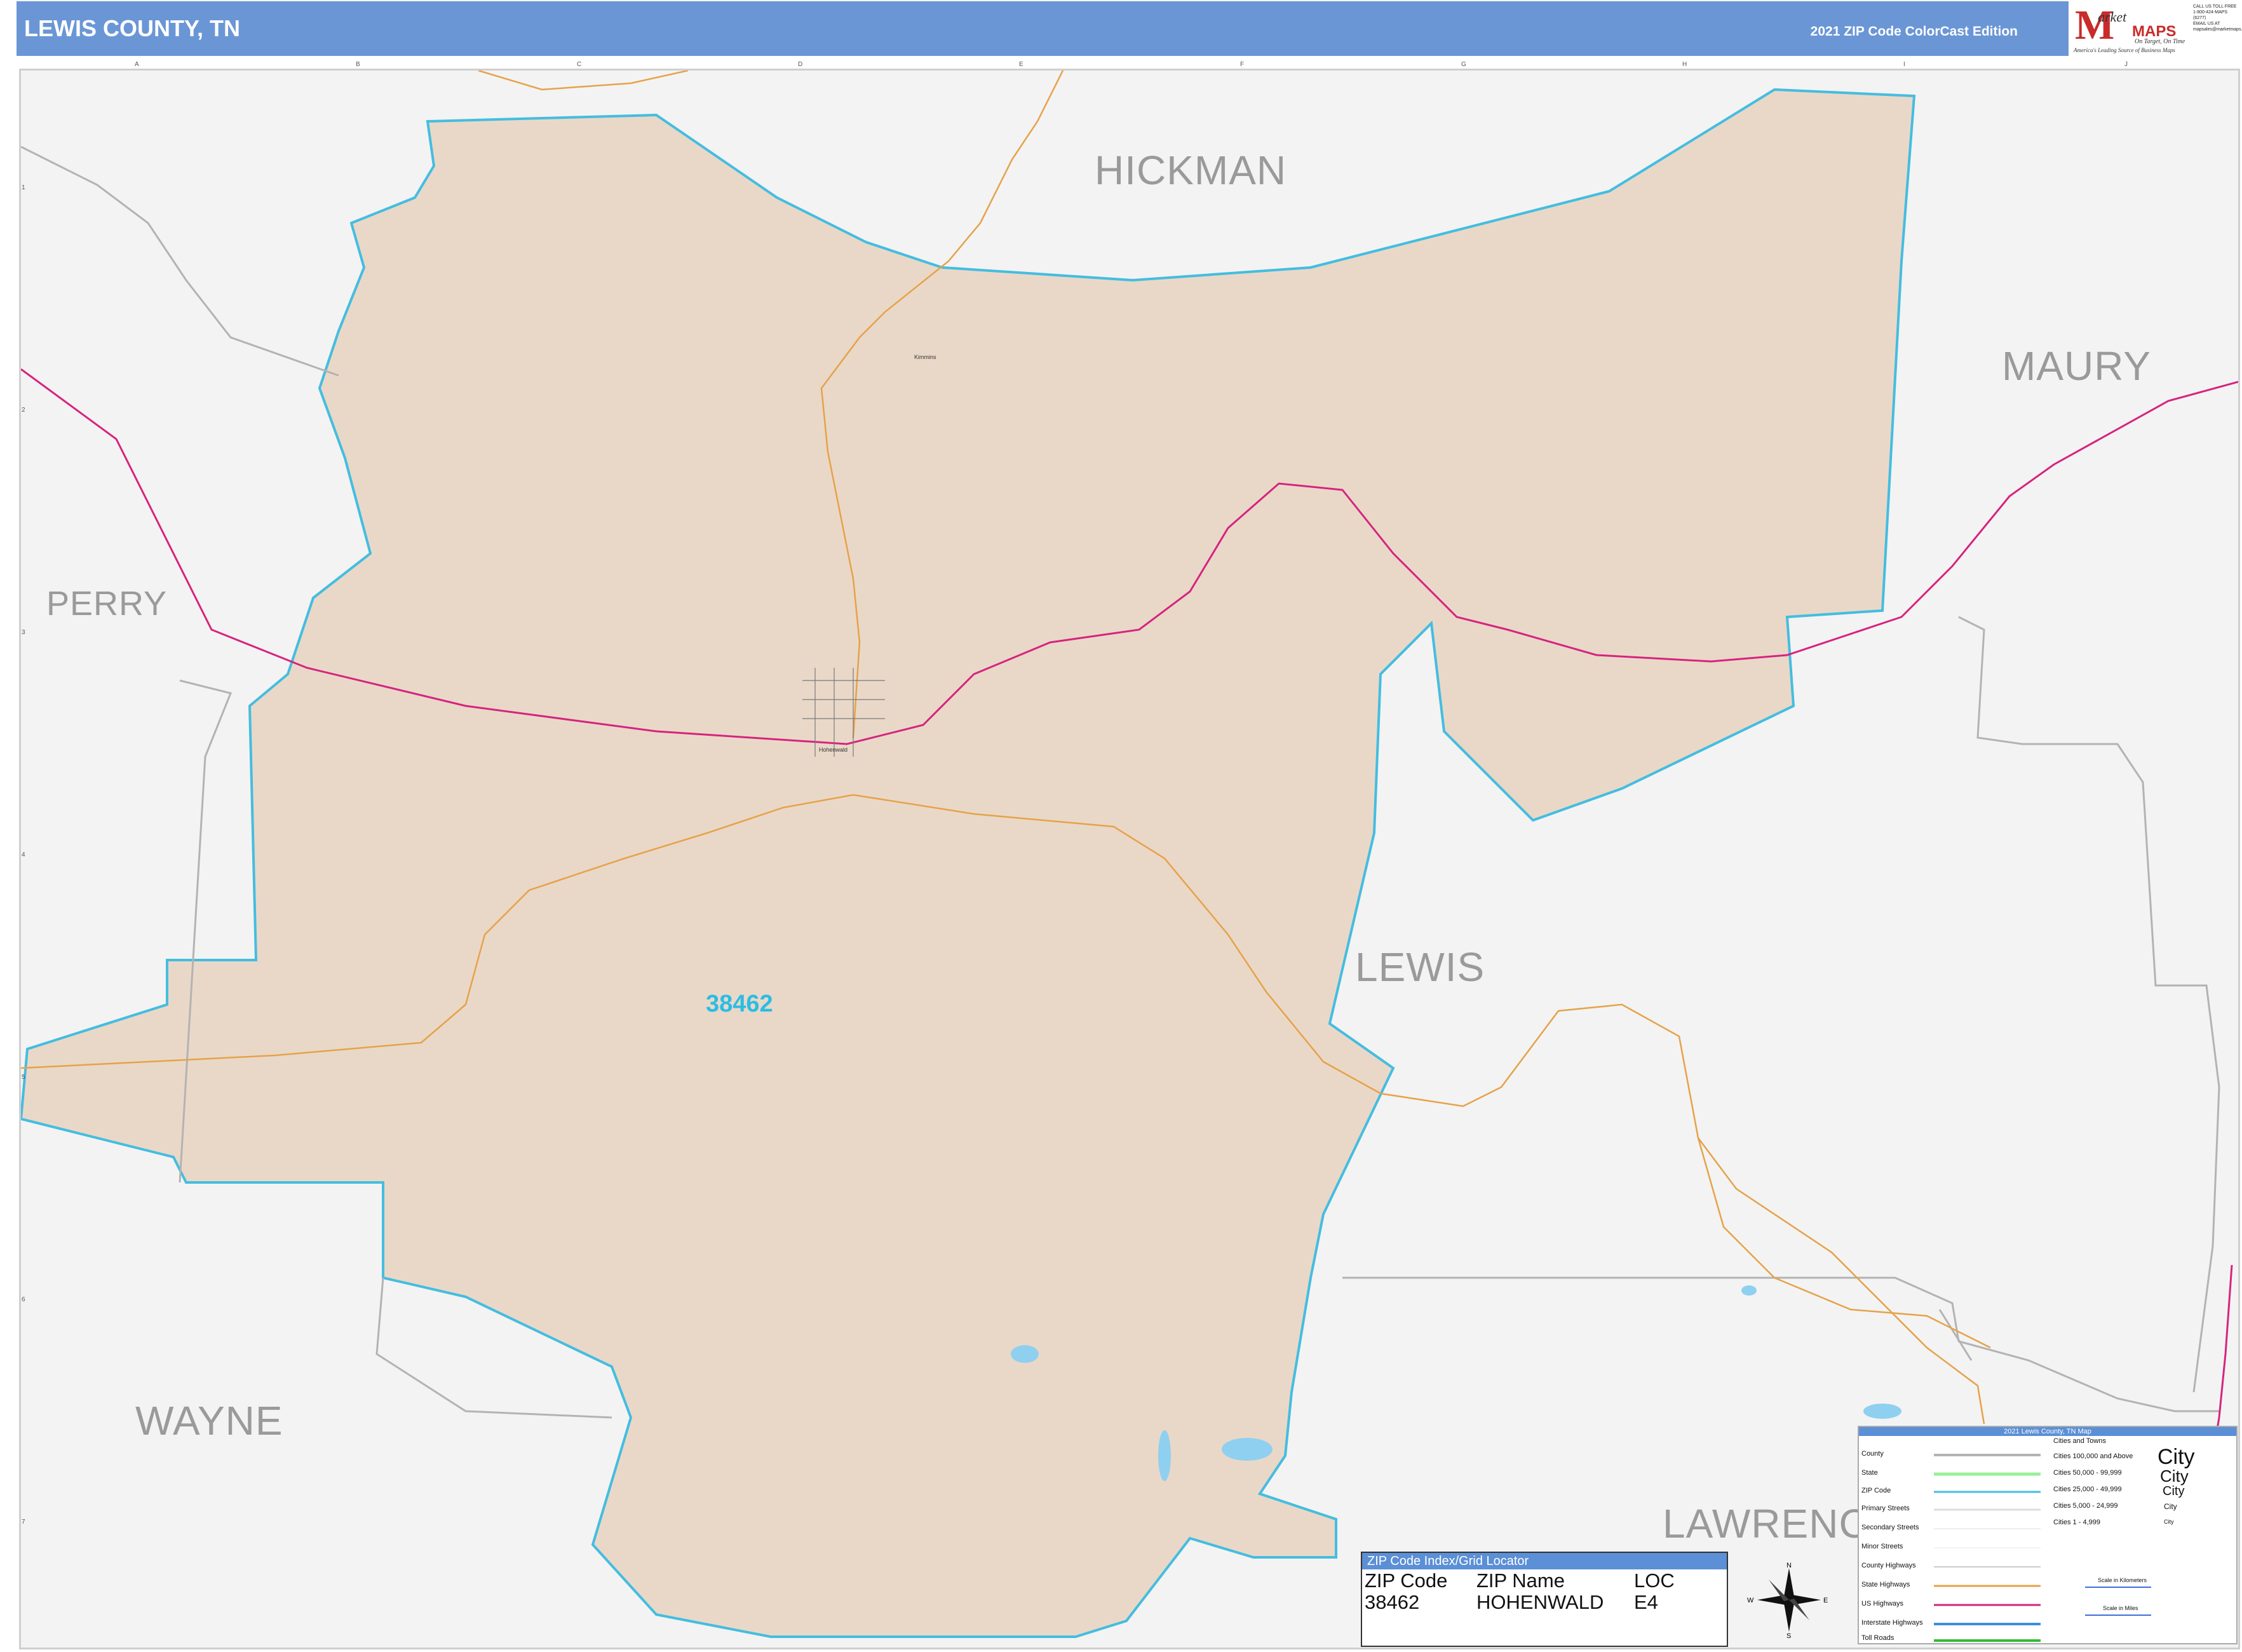 This screenshot has width=2242, height=1652. Describe the element at coordinates (1885, 1508) in the screenshot. I see `legend-primary: Primary Streets` at that location.